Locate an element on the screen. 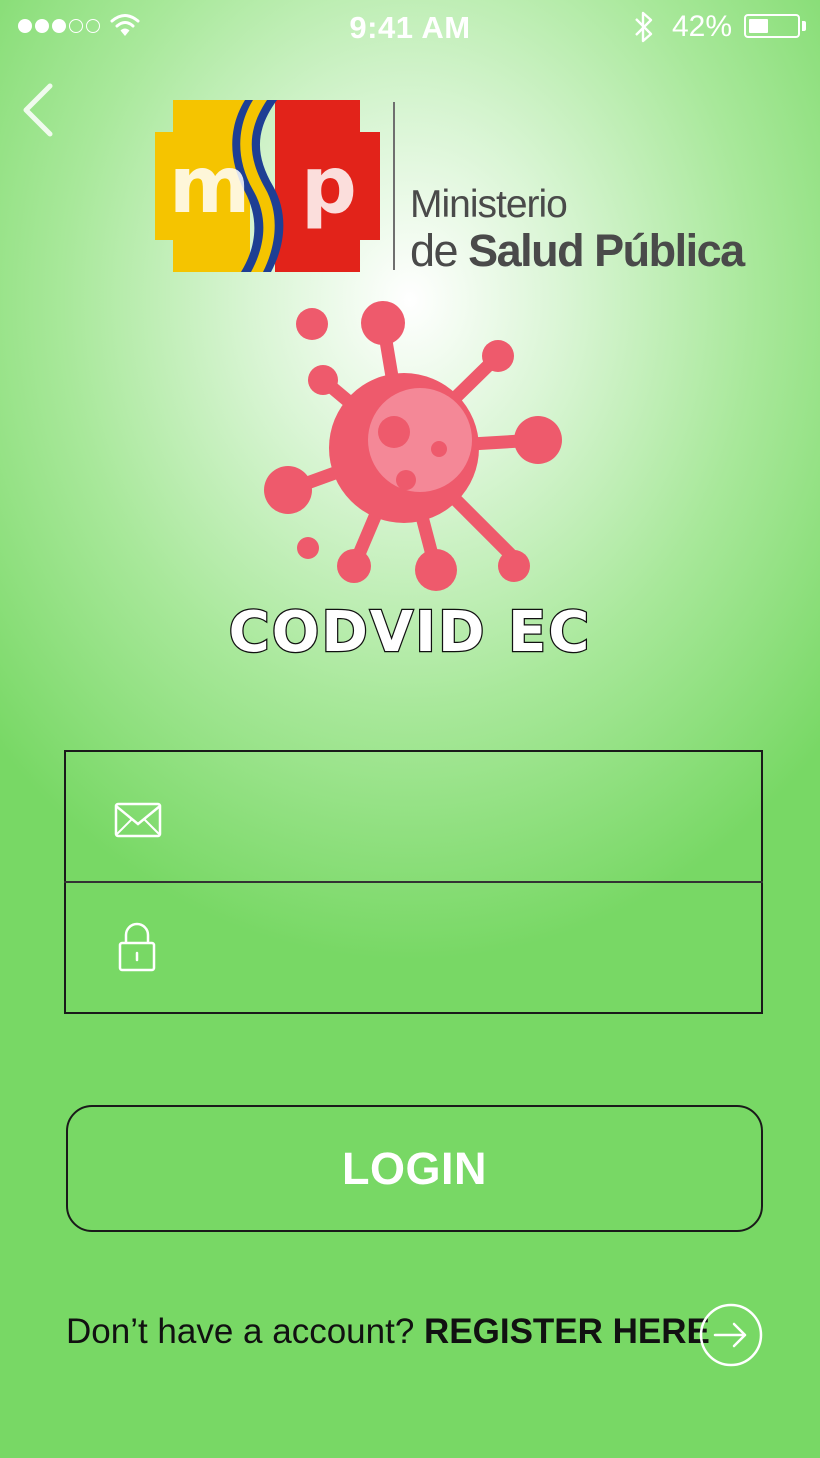 The width and height of the screenshot is (820, 1458). arrow-right-circle-icon is located at coordinates (731, 1335).